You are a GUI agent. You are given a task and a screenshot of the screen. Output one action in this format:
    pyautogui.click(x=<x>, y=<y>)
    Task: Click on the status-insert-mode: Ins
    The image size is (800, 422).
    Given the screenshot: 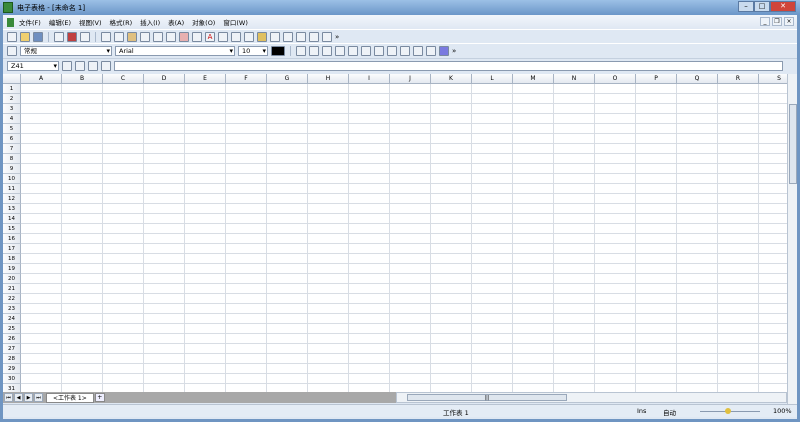 What is the action you would take?
    pyautogui.click(x=641, y=411)
    